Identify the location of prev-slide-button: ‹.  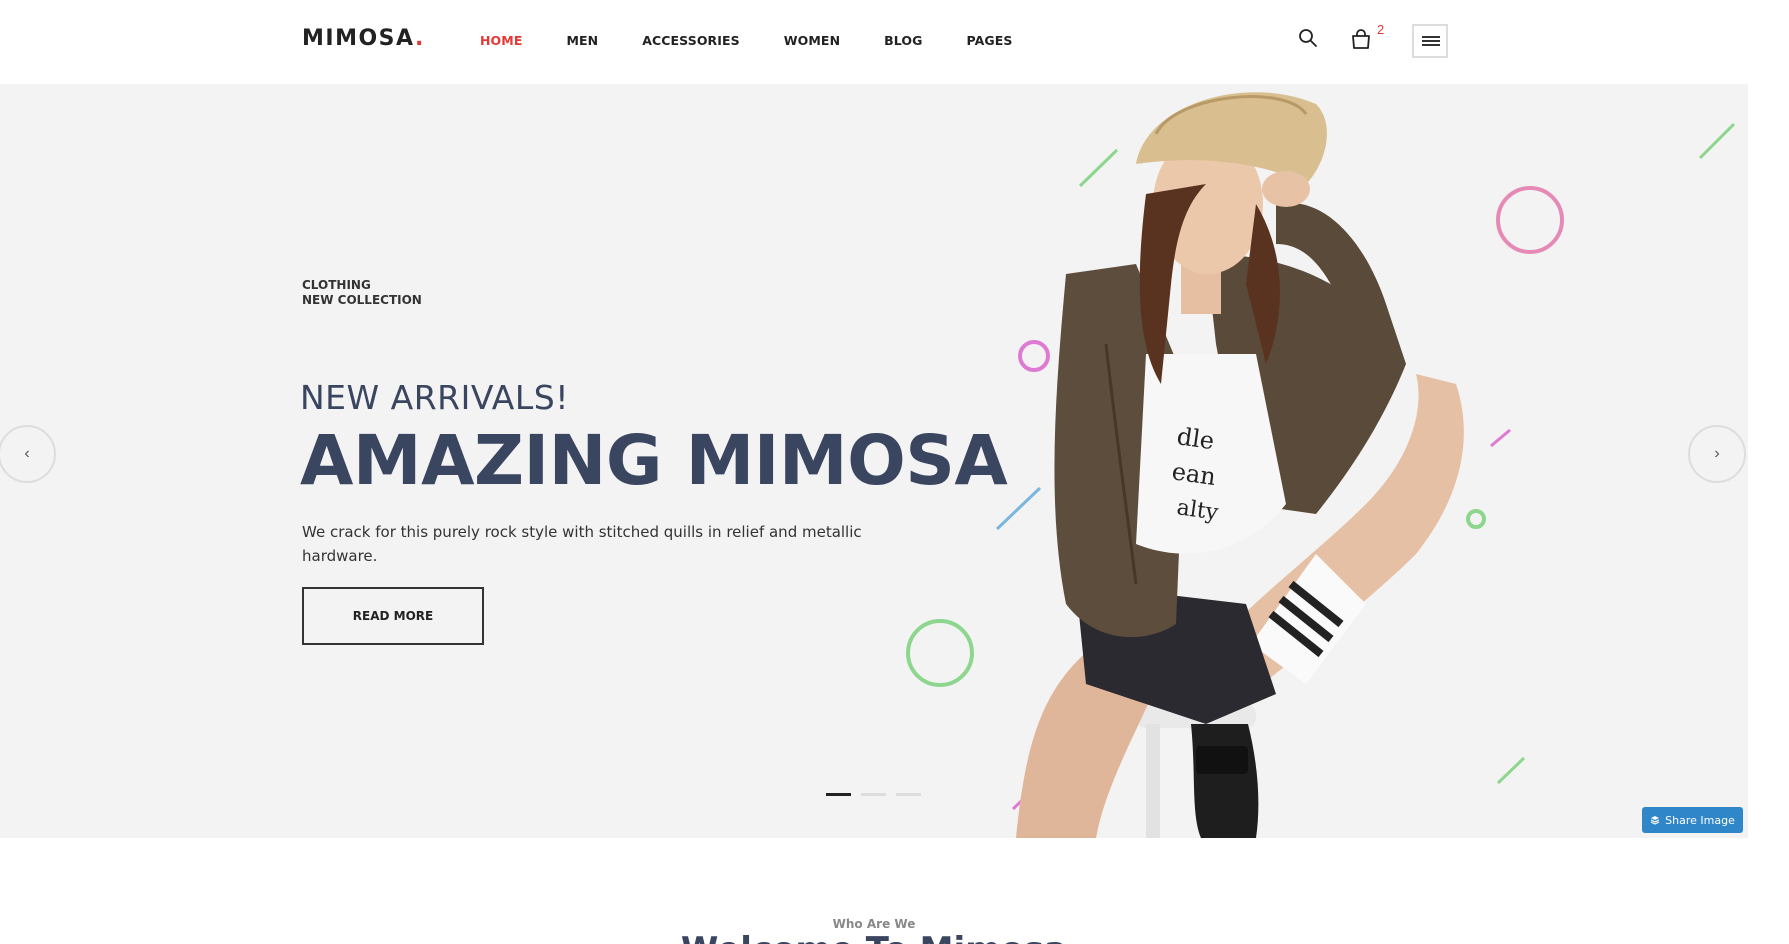
(28, 454).